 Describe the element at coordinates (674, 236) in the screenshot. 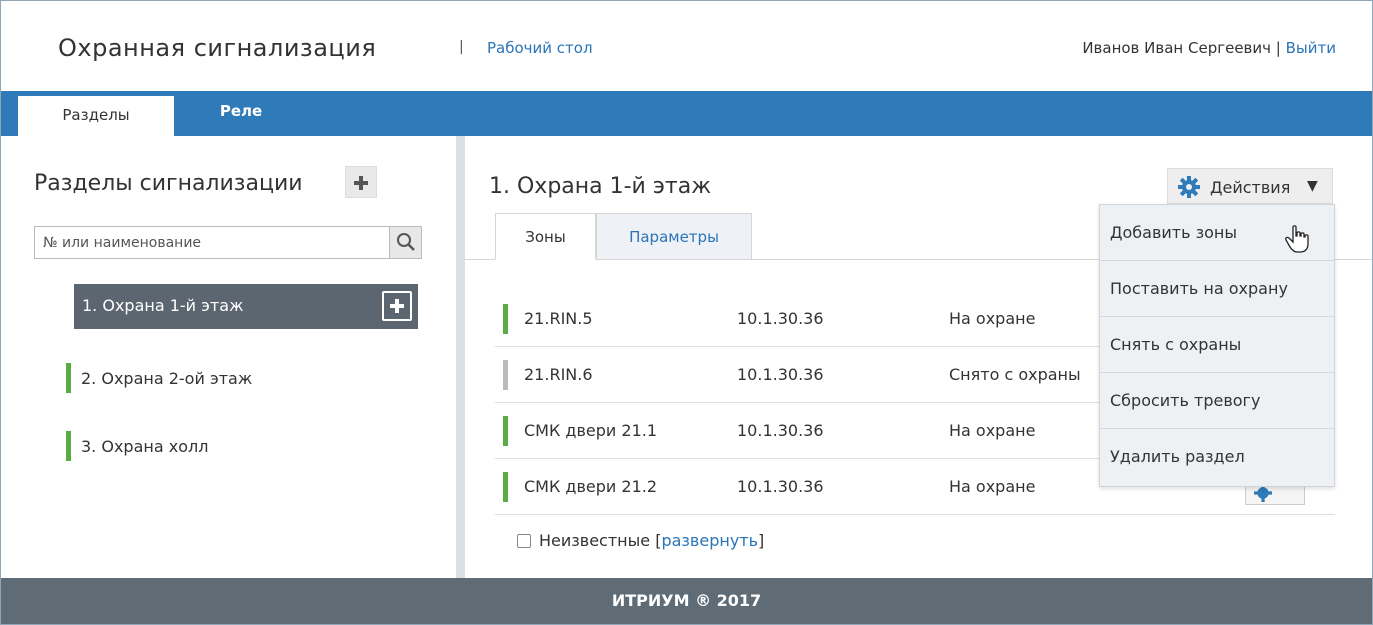

I see `tab-parameters: Параметры` at that location.